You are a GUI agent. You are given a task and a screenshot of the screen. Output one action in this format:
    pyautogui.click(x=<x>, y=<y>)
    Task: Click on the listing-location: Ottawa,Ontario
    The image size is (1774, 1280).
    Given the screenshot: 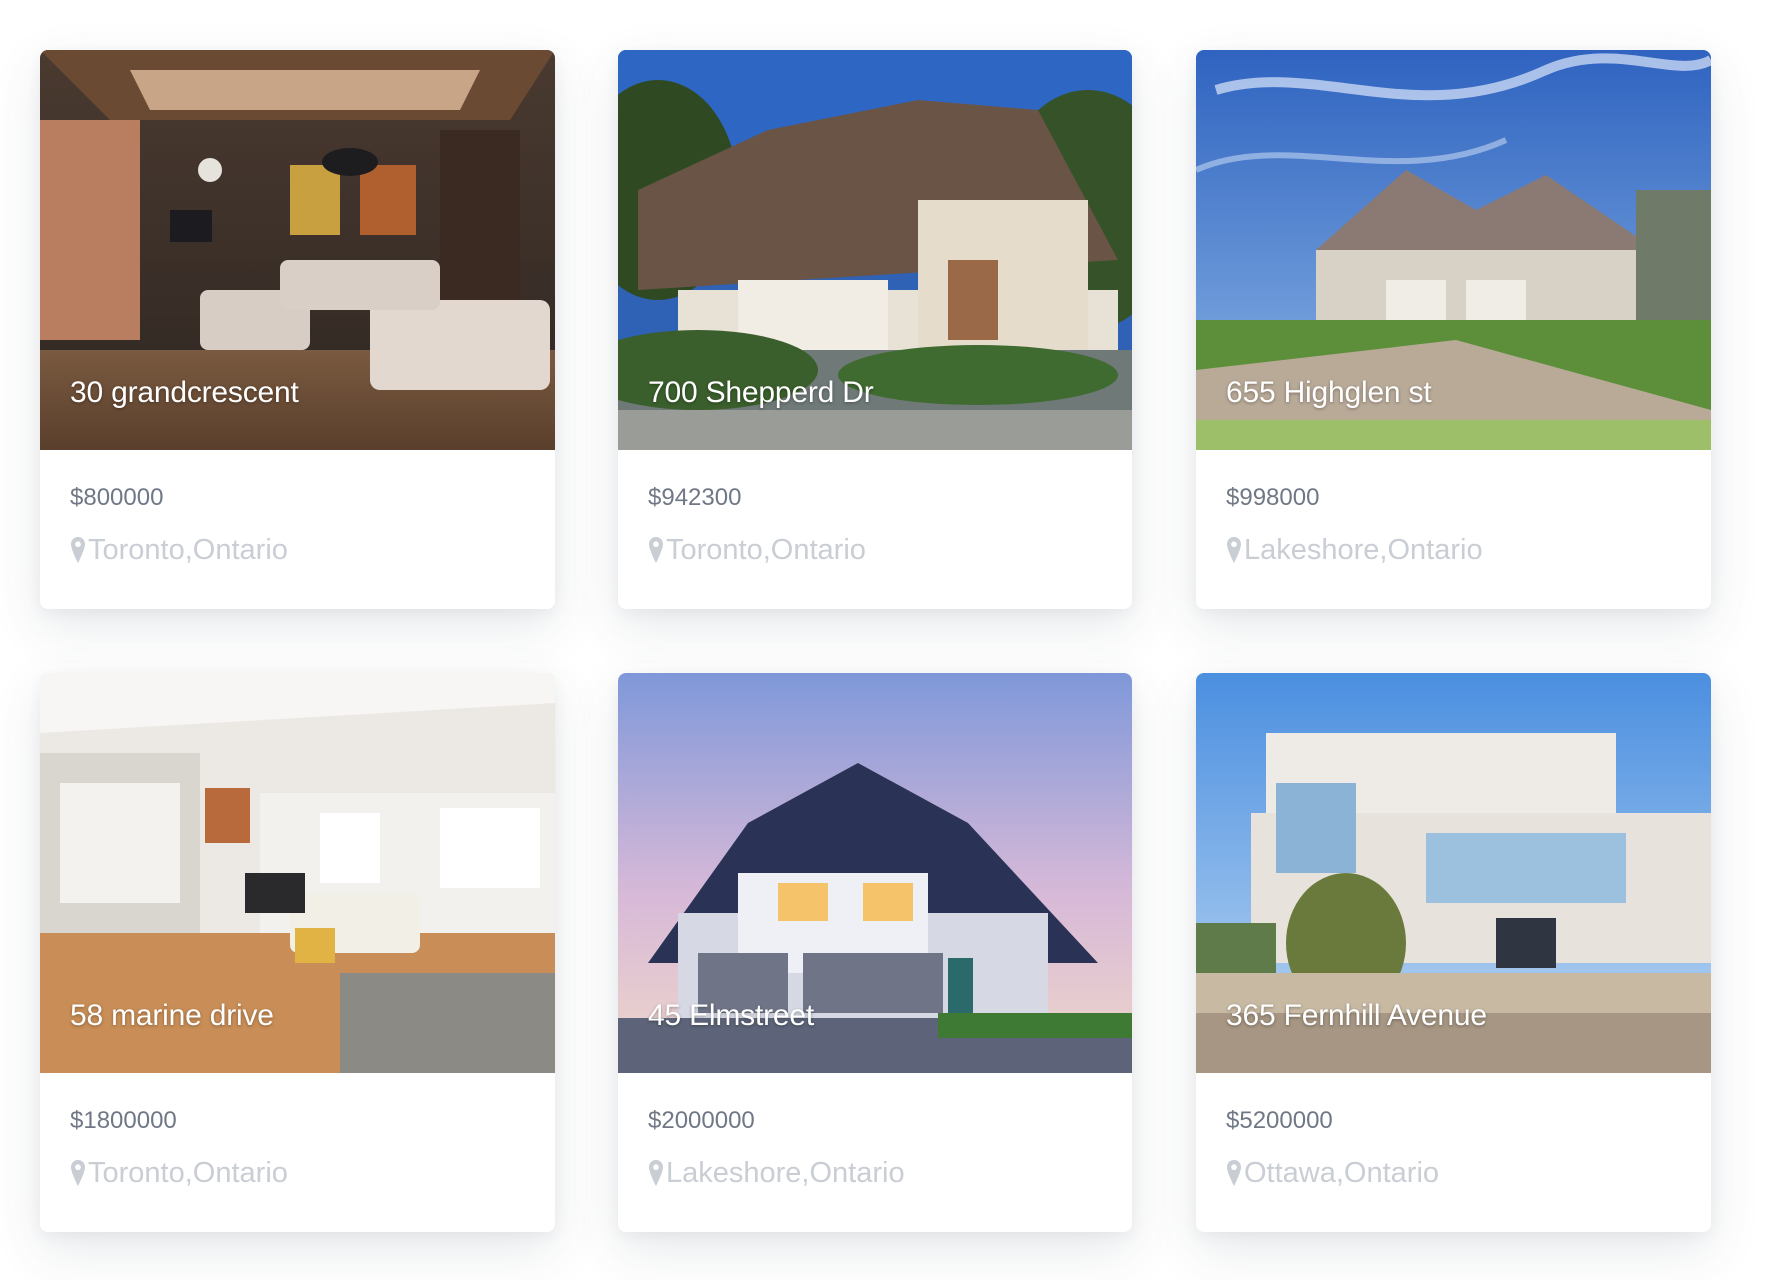 What is the action you would take?
    pyautogui.click(x=1453, y=1173)
    